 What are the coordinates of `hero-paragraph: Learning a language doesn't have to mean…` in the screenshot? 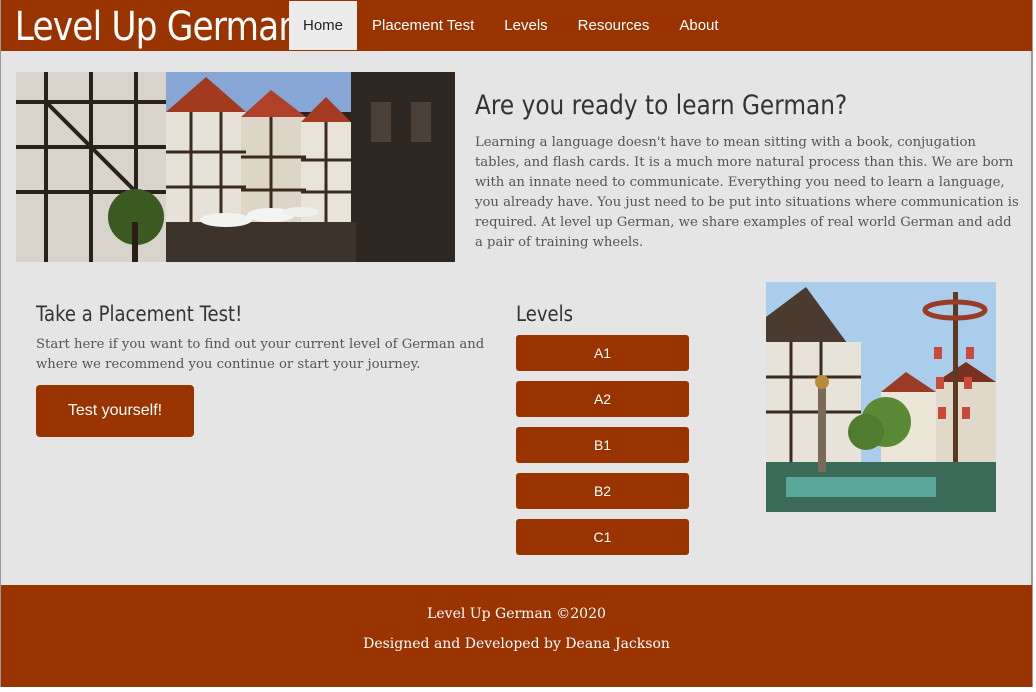 It's located at (747, 192).